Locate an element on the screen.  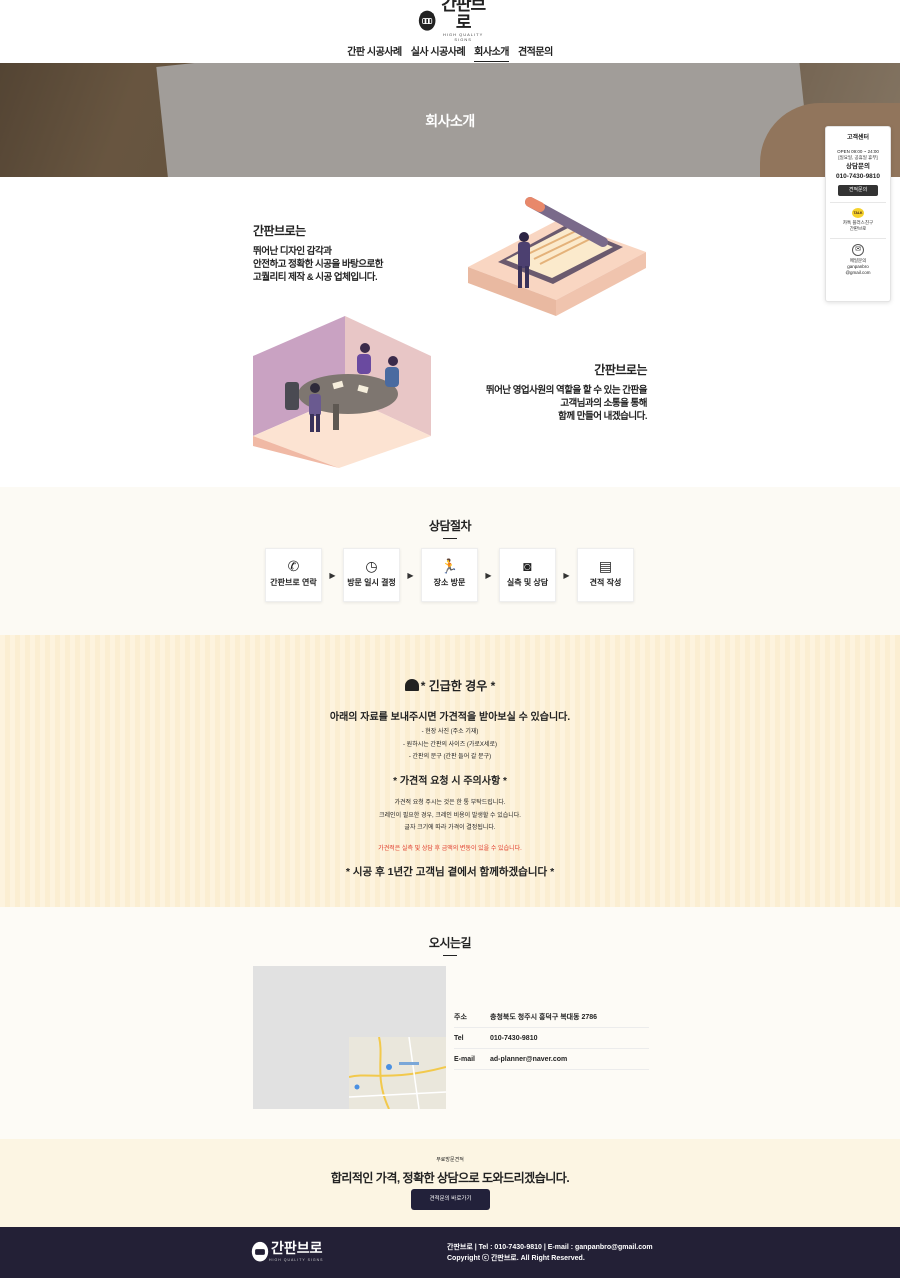
meeting-room-illustration is located at coordinates (342, 392).